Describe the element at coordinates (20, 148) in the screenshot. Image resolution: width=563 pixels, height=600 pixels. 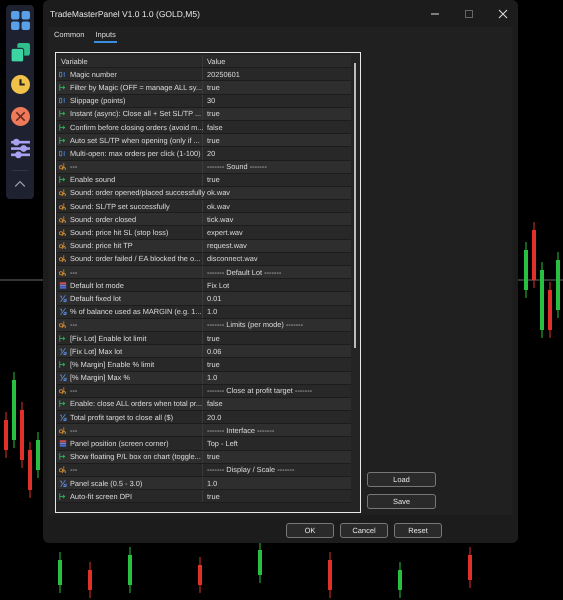
I see `sliders-icon` at that location.